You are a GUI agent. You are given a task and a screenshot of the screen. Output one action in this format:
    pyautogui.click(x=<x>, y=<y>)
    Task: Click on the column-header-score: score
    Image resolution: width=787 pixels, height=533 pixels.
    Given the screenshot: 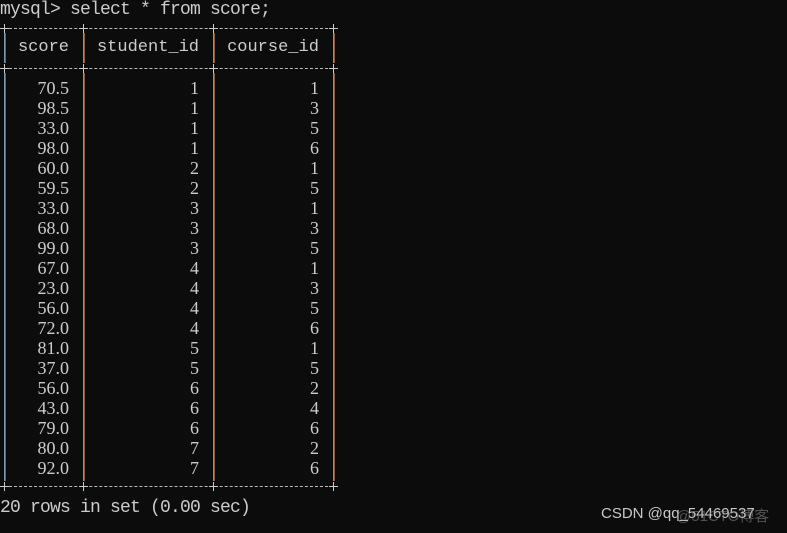 What is the action you would take?
    pyautogui.click(x=43, y=47)
    